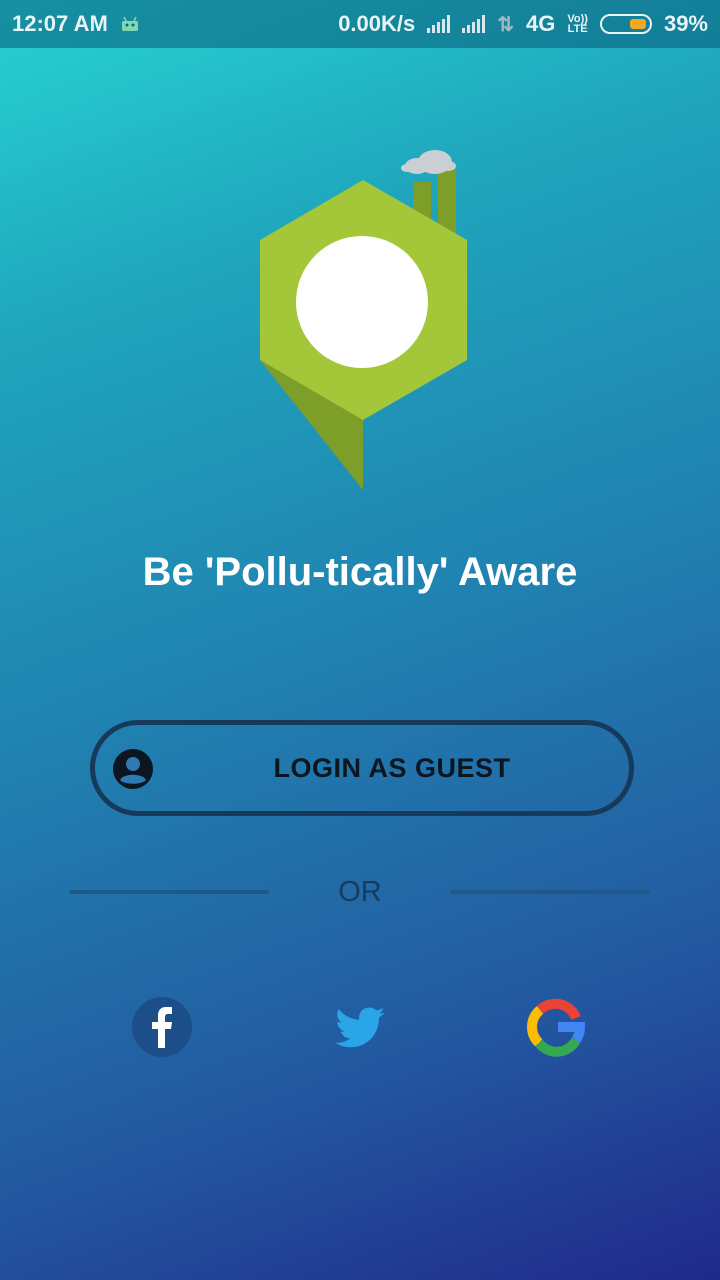 The image size is (720, 1280). I want to click on twitter-login-button, so click(362, 1027).